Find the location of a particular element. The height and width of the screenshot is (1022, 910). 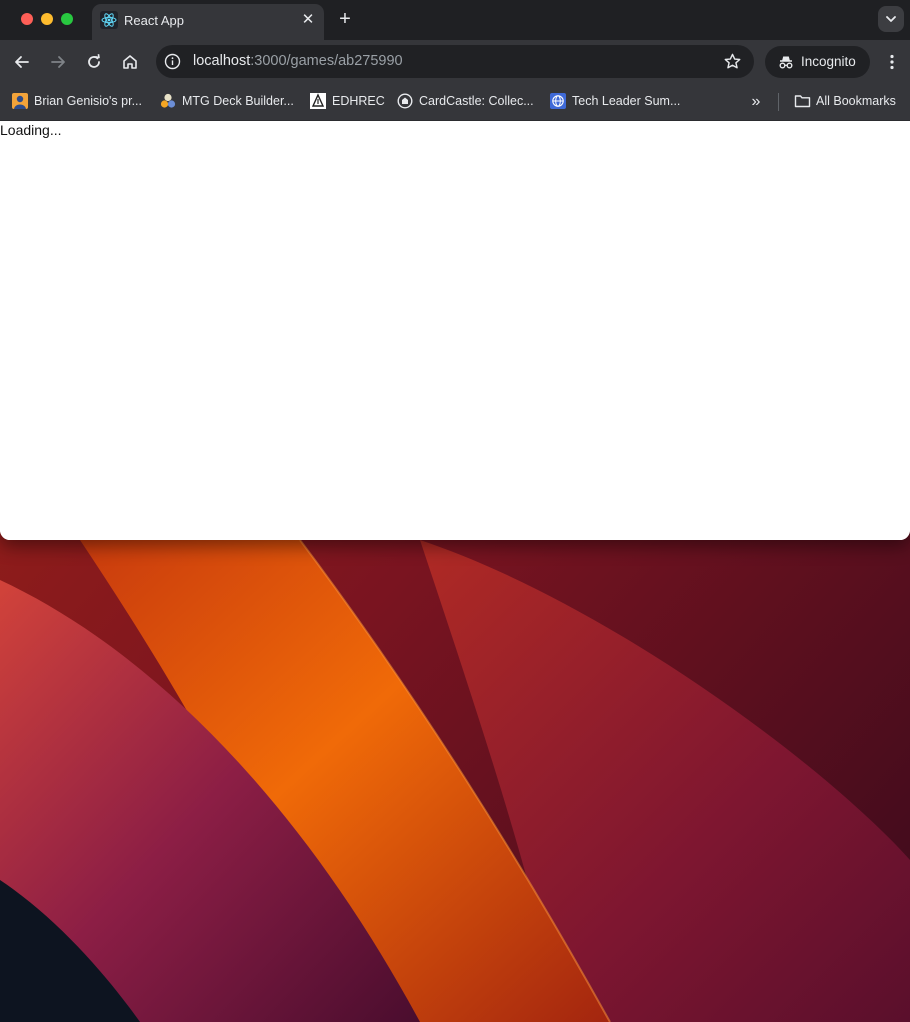

bookmarks-overflow-button: » is located at coordinates (756, 102).